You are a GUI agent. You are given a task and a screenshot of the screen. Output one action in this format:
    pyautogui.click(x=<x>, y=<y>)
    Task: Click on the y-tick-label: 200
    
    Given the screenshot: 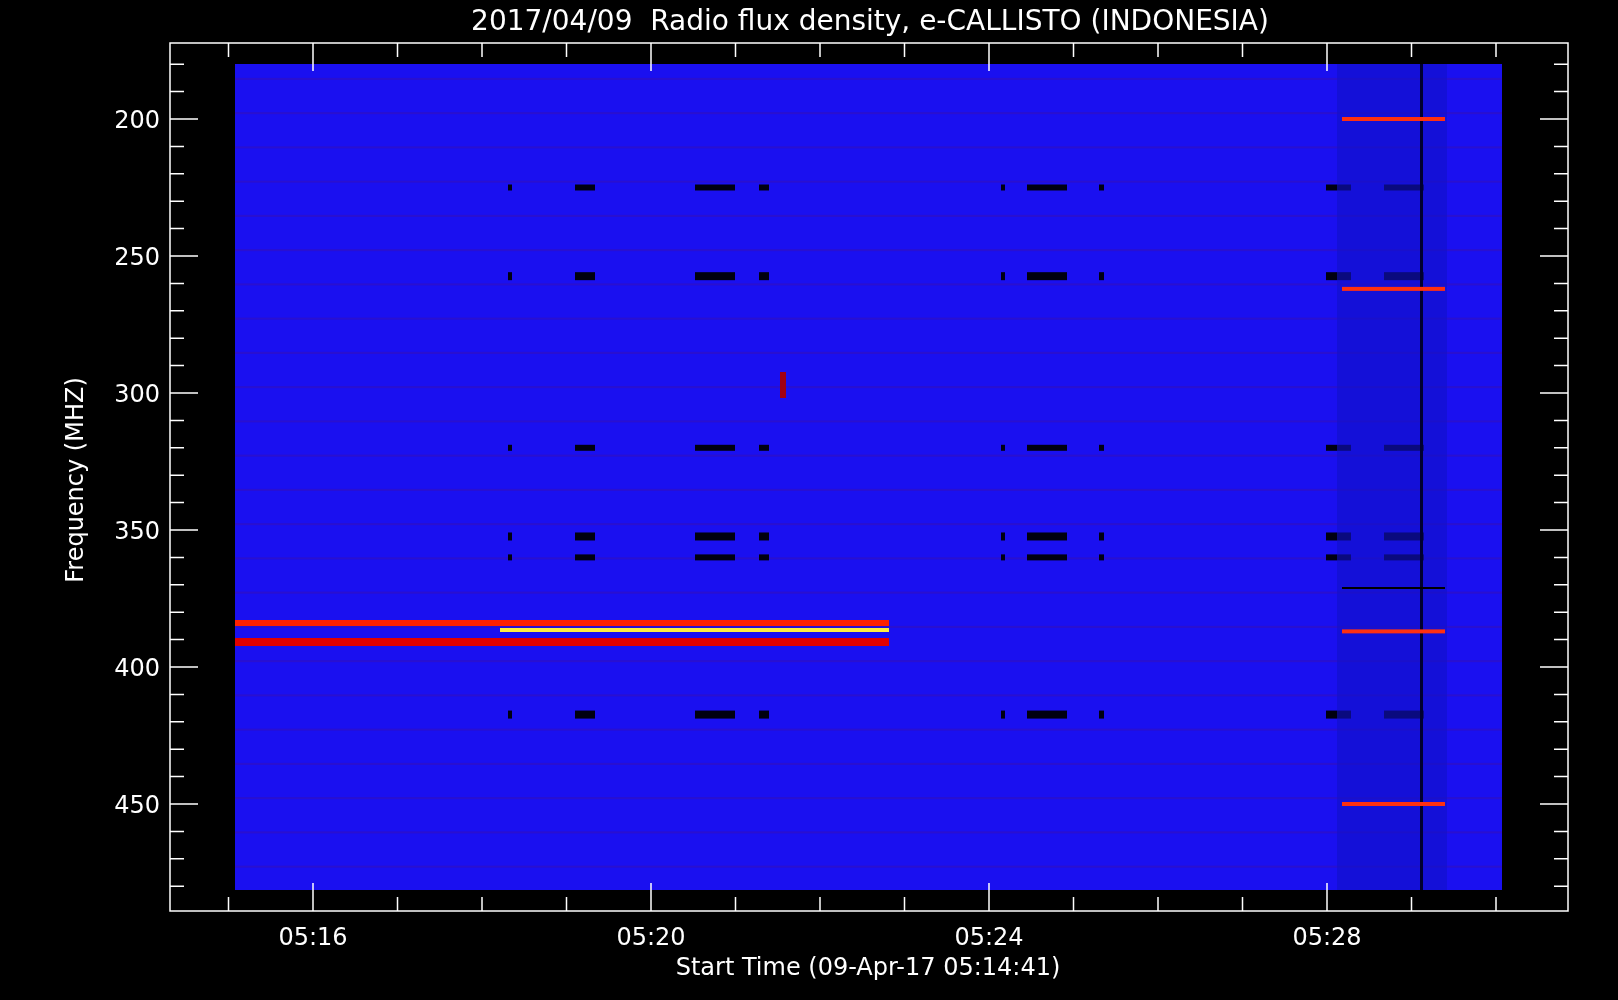 What is the action you would take?
    pyautogui.click(x=137, y=120)
    